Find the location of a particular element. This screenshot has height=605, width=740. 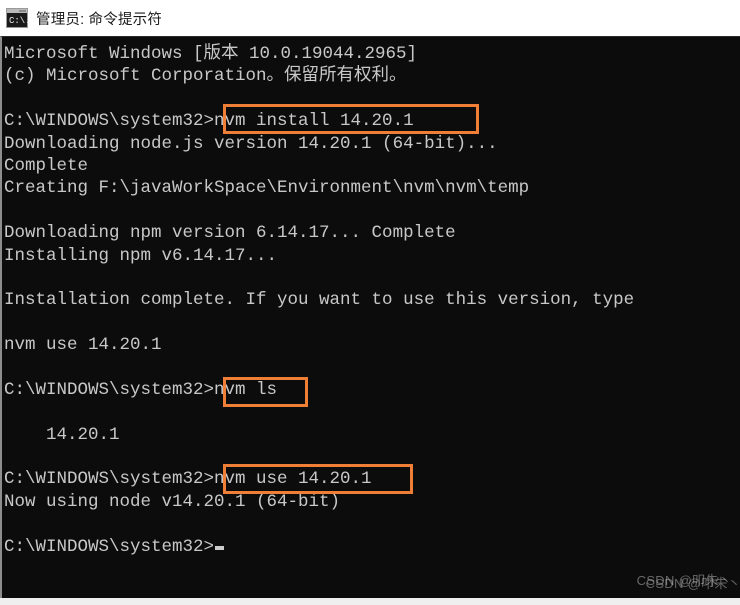

watermark-text-duplicate: CSDN @叩朱丶 is located at coordinates (692, 583).